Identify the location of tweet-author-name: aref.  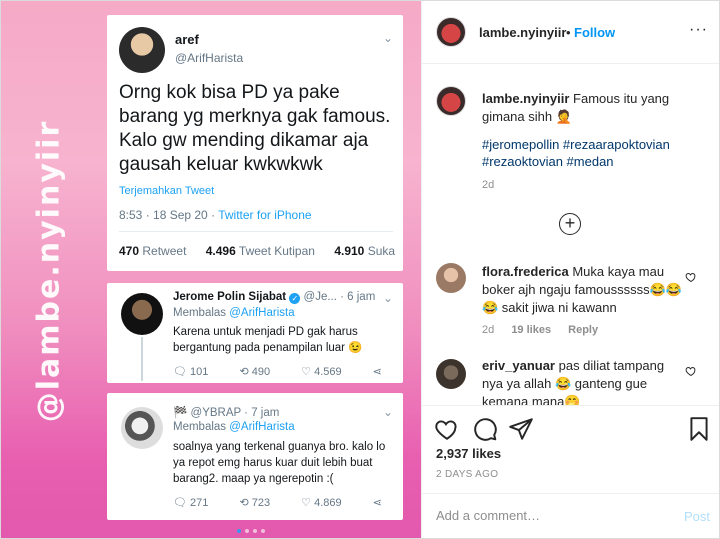
(187, 39).